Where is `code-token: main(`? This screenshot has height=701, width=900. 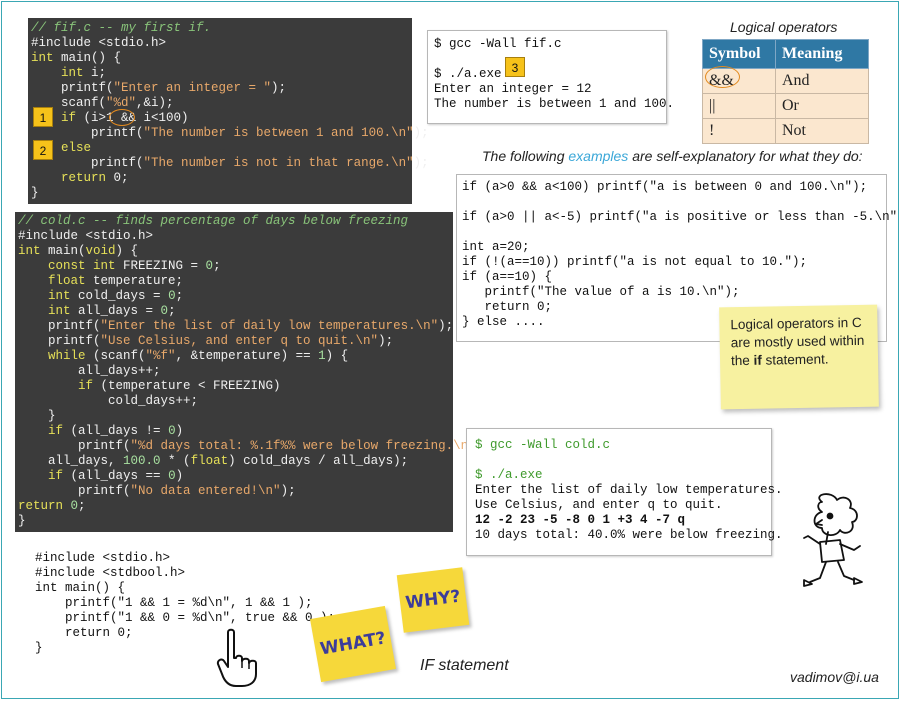
code-token: main( is located at coordinates (63, 251).